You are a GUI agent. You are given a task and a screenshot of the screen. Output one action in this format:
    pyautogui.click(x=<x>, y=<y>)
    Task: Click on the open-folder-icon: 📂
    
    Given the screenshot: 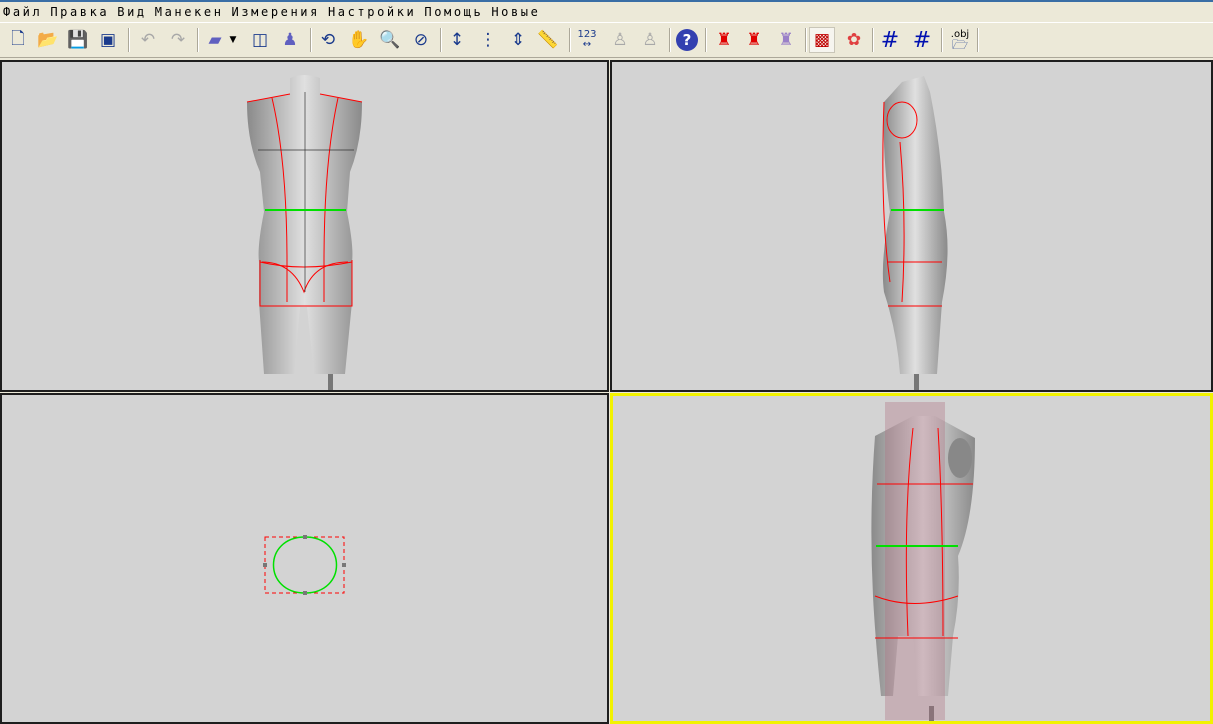 What is the action you would take?
    pyautogui.click(x=48, y=40)
    